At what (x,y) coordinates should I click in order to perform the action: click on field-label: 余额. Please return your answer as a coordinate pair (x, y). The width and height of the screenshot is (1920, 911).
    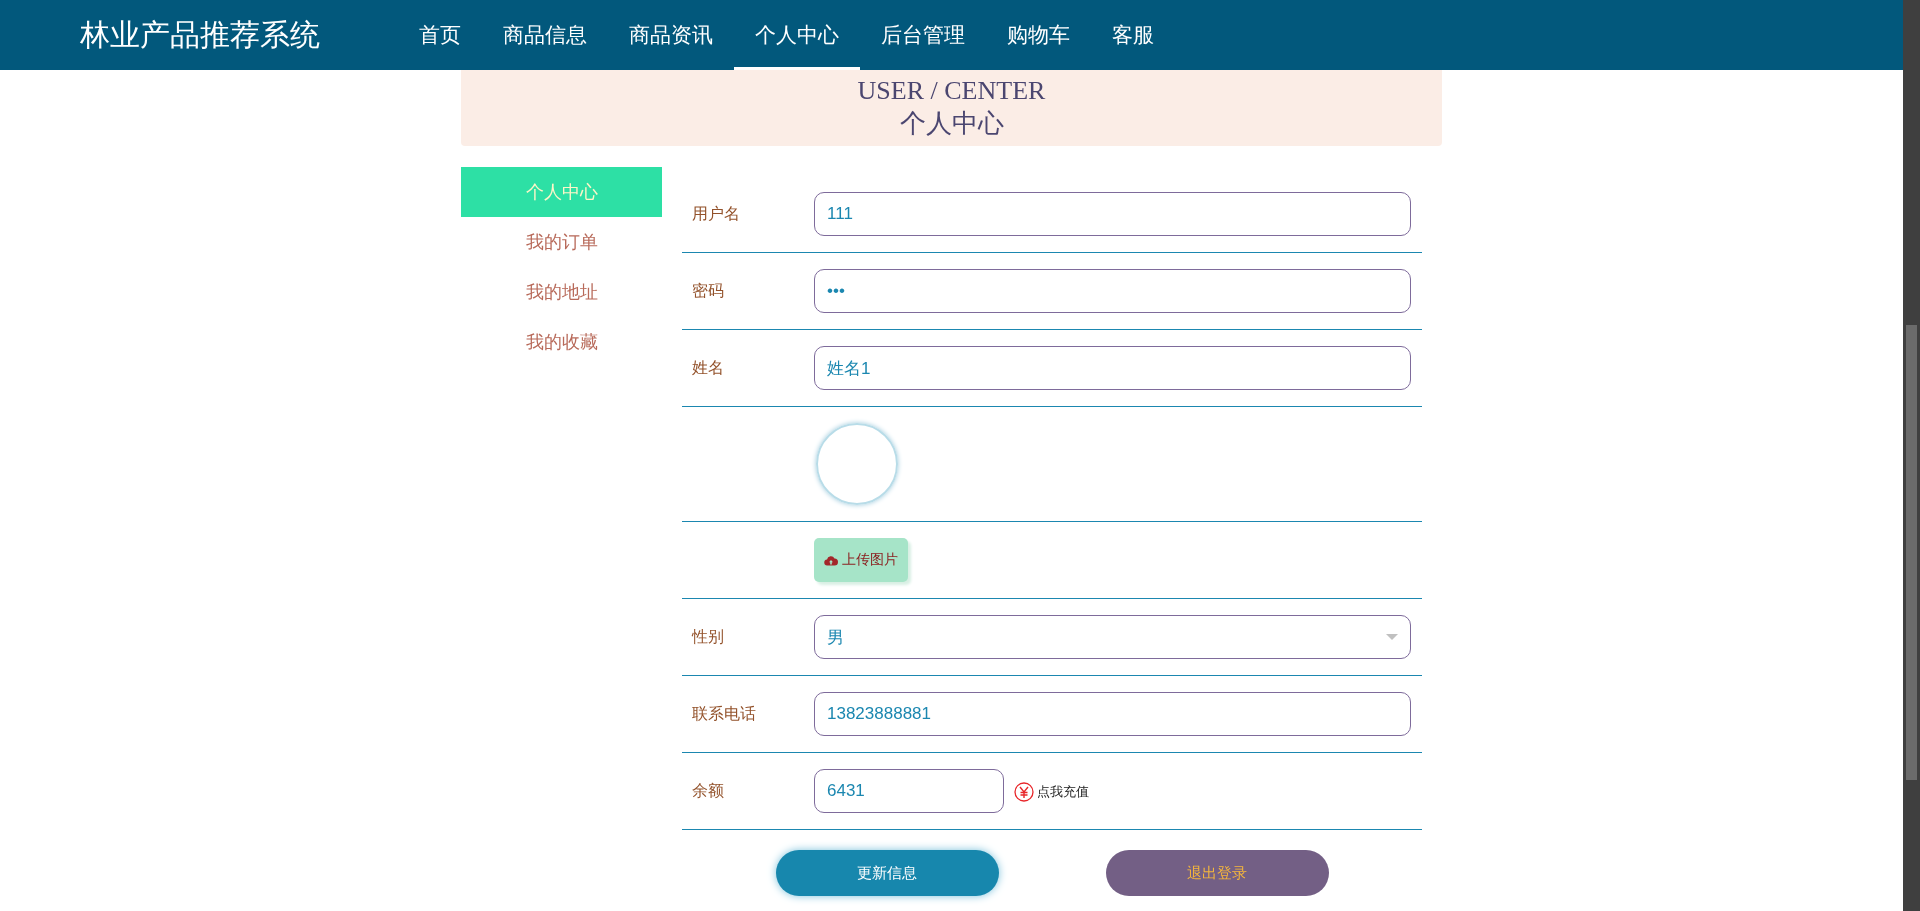
    Looking at the image, I should click on (708, 790).